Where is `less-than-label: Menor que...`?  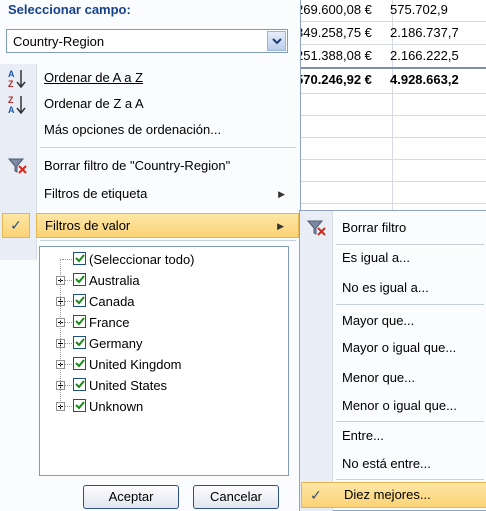
less-than-label: Menor que... is located at coordinates (378, 377).